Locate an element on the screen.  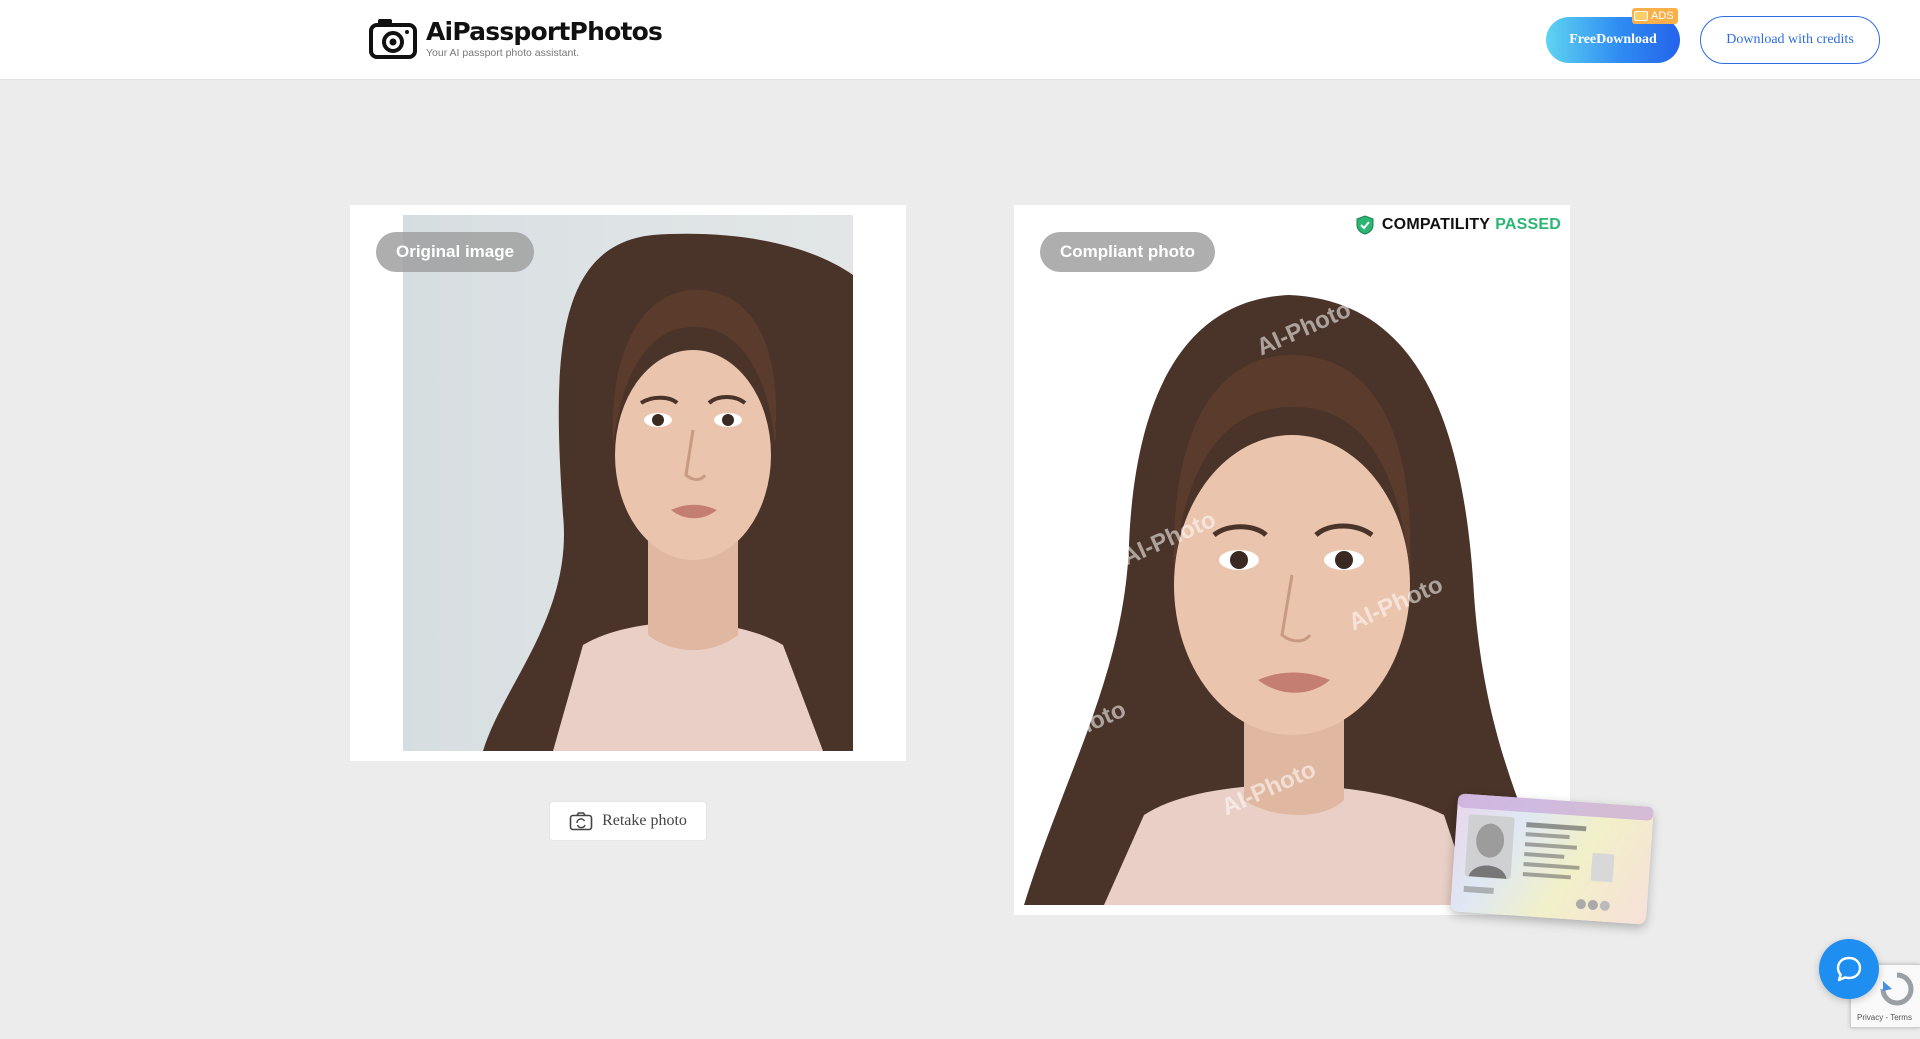
brand-tagline: Your AI passport photo assistant. is located at coordinates (503, 52).